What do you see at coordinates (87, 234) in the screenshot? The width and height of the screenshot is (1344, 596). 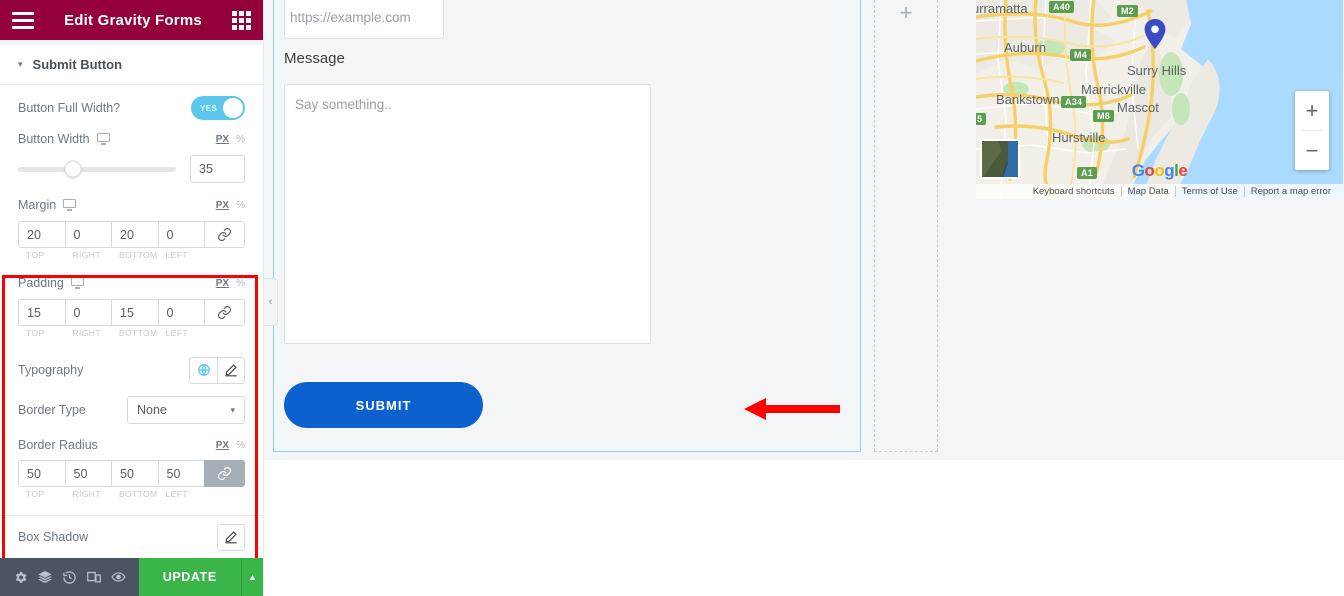 I see `margin-right-input: 0` at bounding box center [87, 234].